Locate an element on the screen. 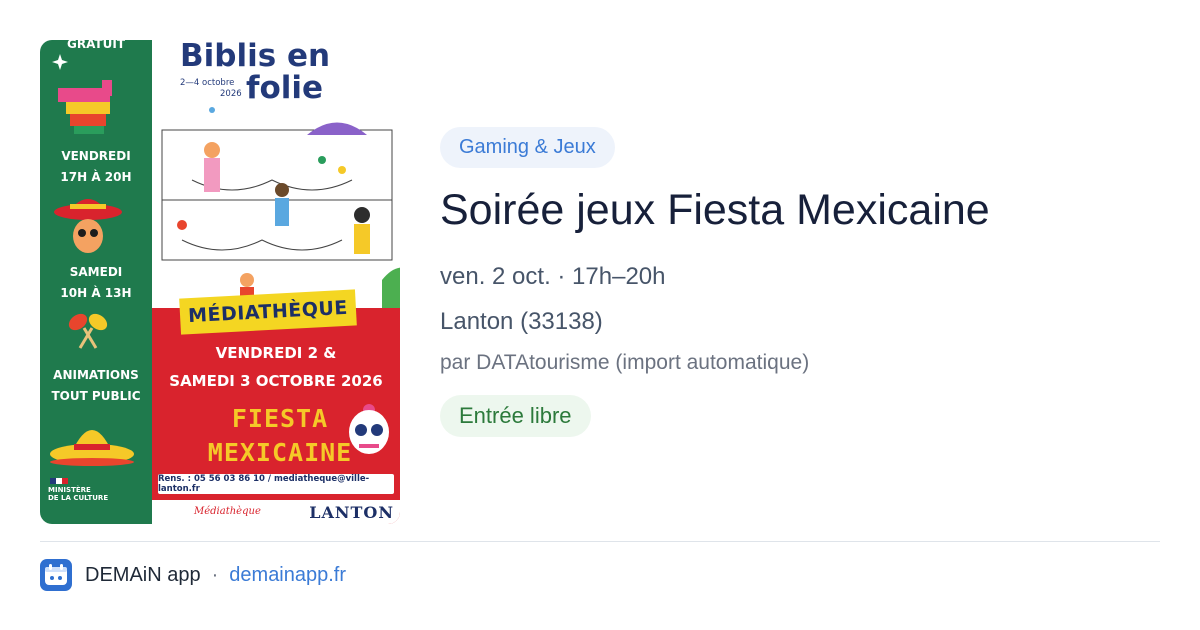  poster-footer-strip: Médiathèque LANTON is located at coordinates (276, 512).